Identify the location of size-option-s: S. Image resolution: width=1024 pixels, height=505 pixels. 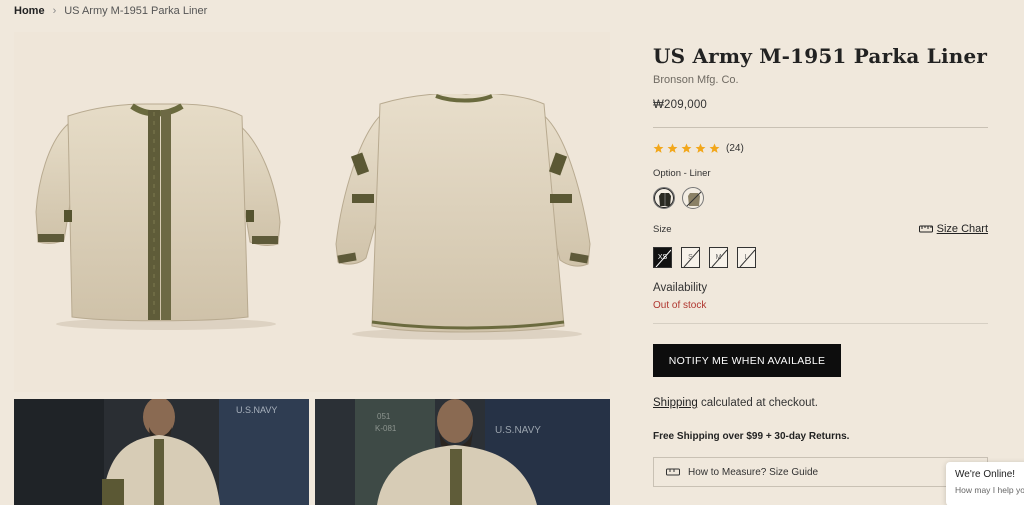
(690, 257).